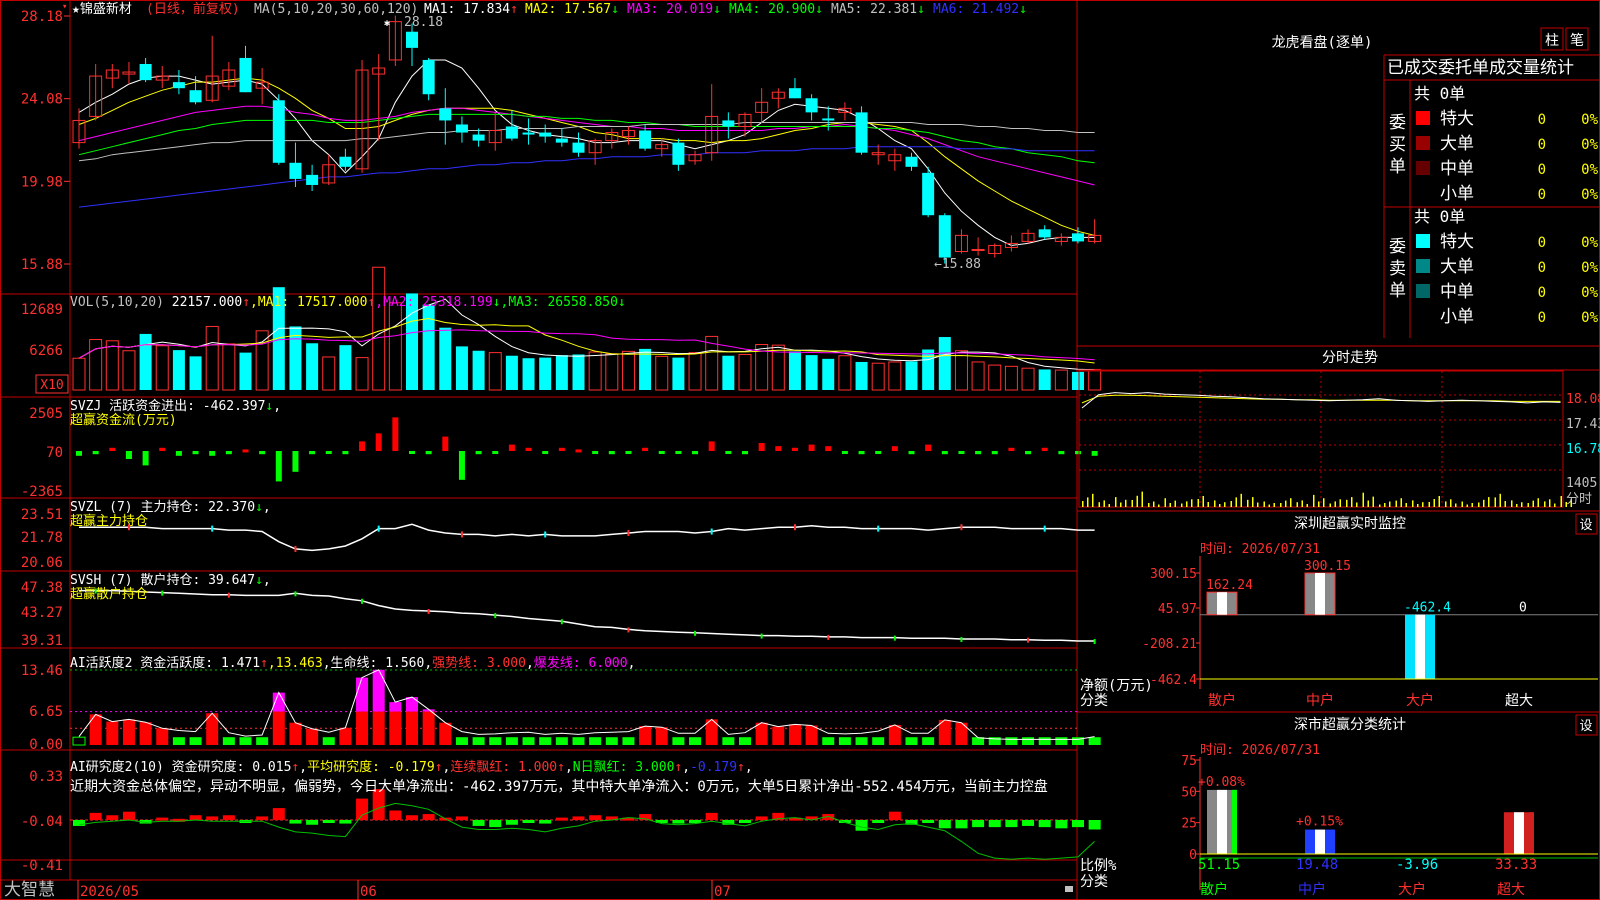  I want to click on stat-value-label: -462.4, so click(1427, 608).